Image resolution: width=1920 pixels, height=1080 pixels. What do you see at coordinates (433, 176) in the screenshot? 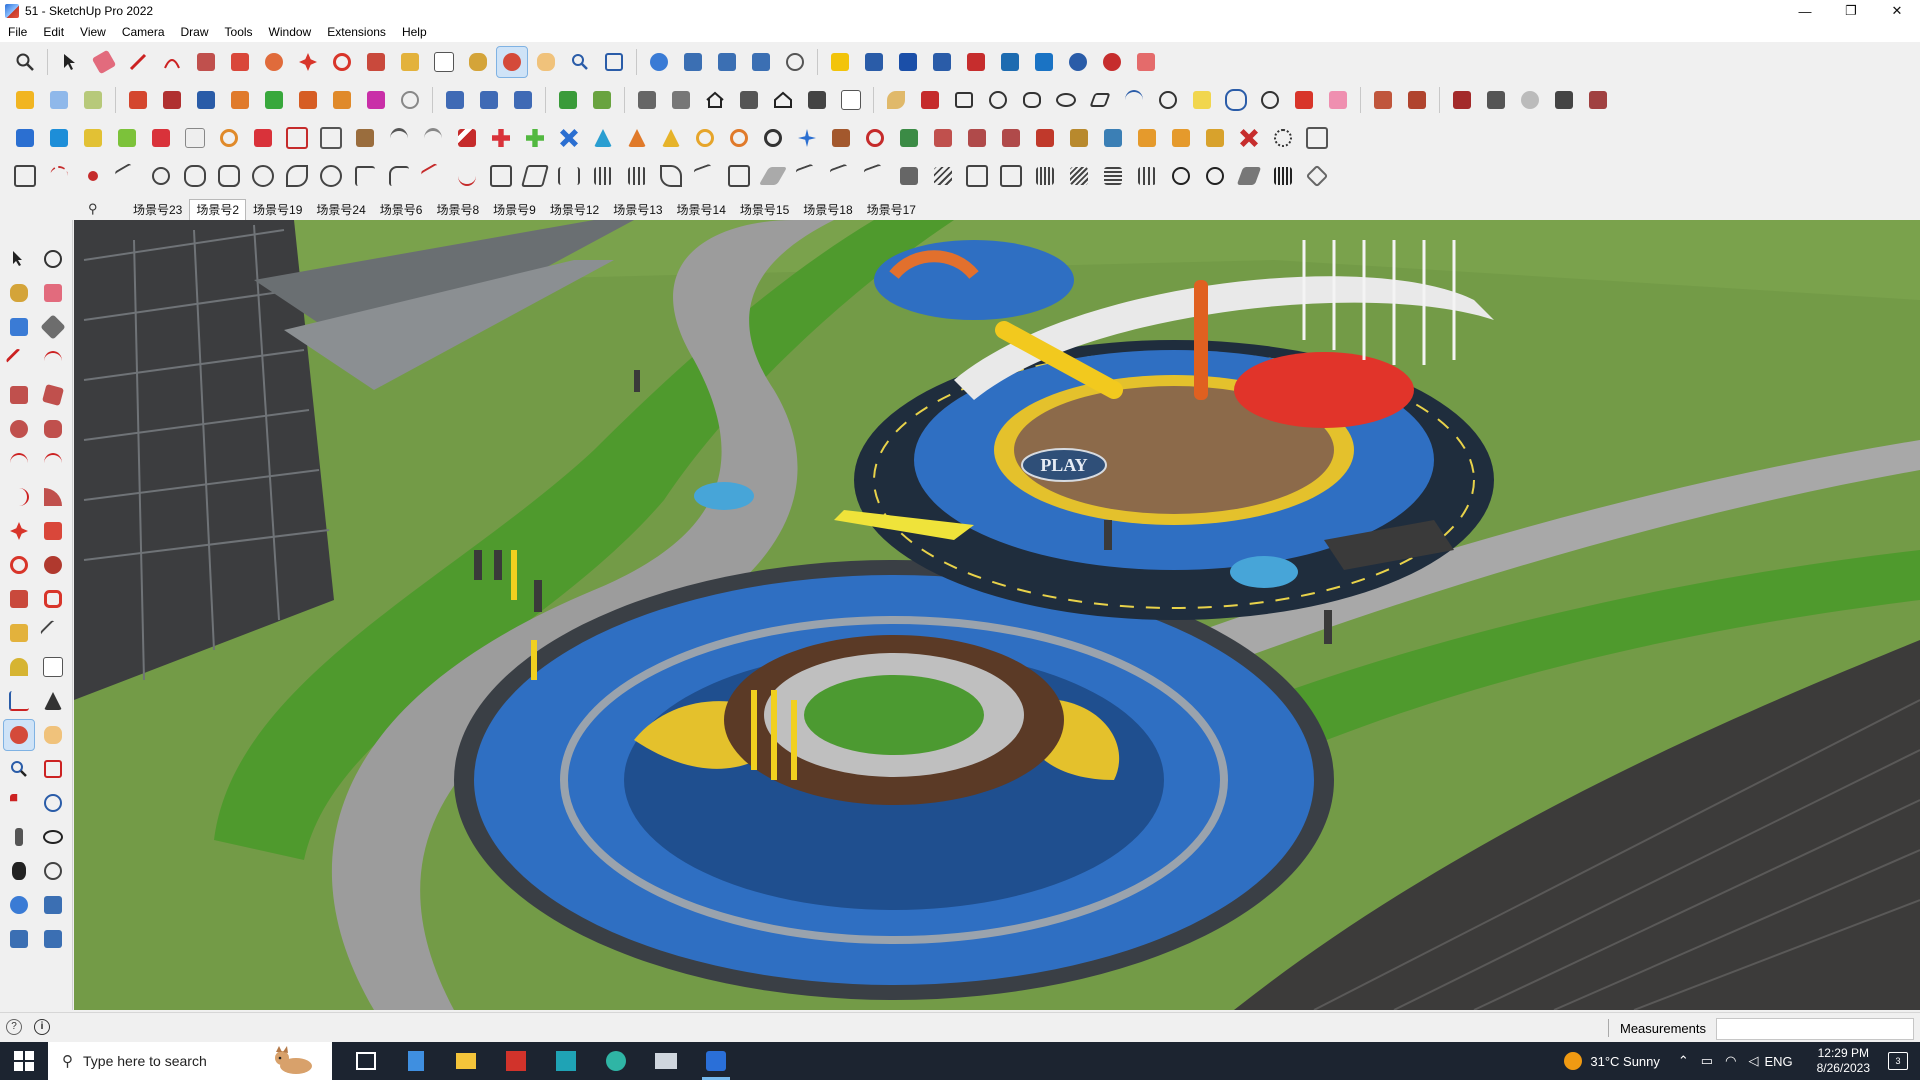
I see `draw-m-button` at bounding box center [433, 176].